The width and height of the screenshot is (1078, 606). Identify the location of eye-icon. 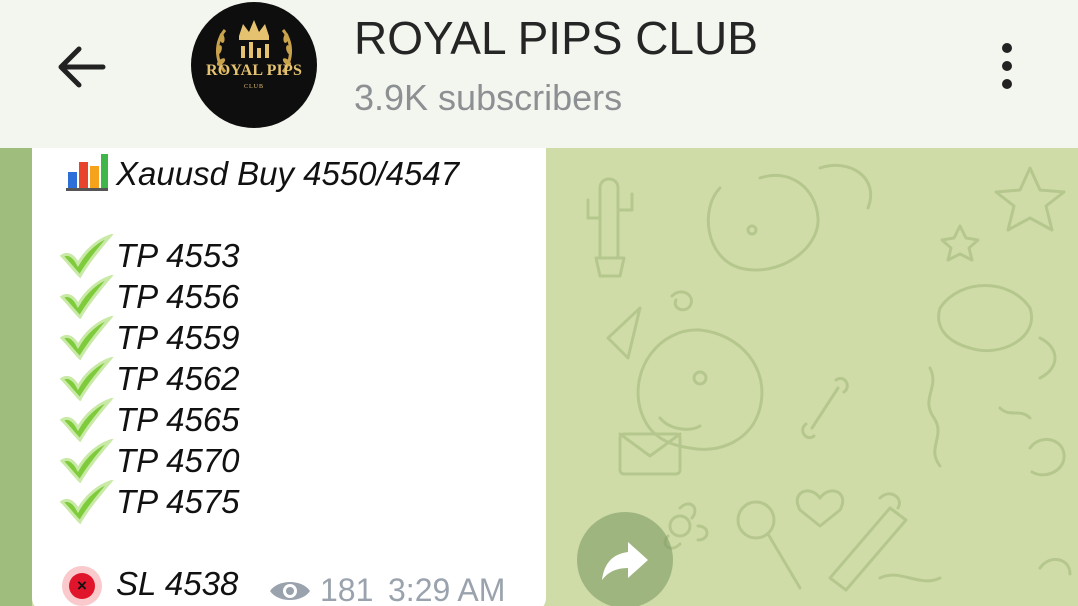
(290, 591).